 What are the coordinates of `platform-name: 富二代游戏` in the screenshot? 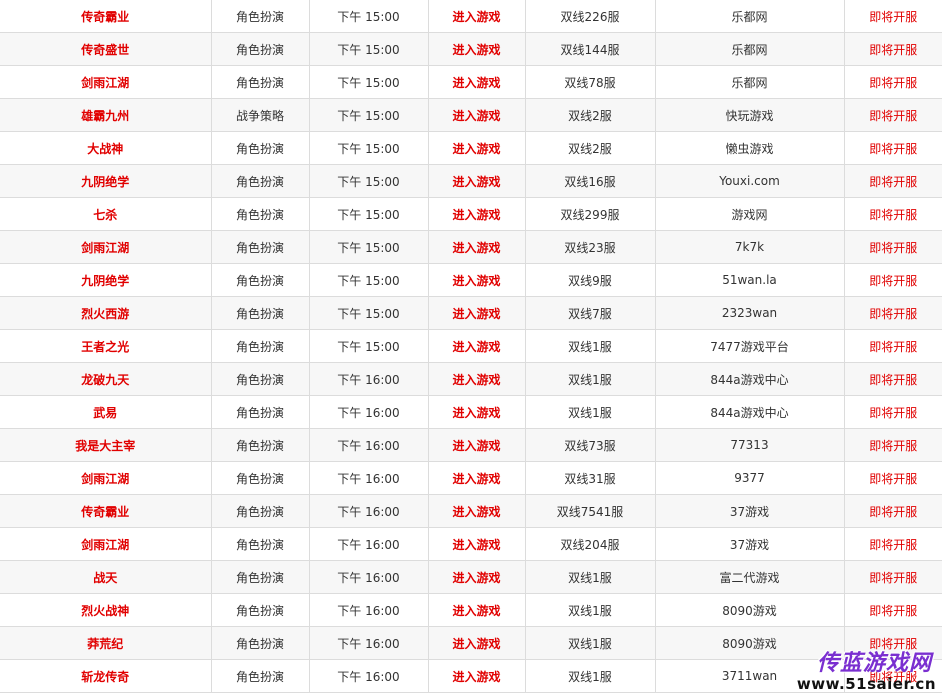 It's located at (750, 577).